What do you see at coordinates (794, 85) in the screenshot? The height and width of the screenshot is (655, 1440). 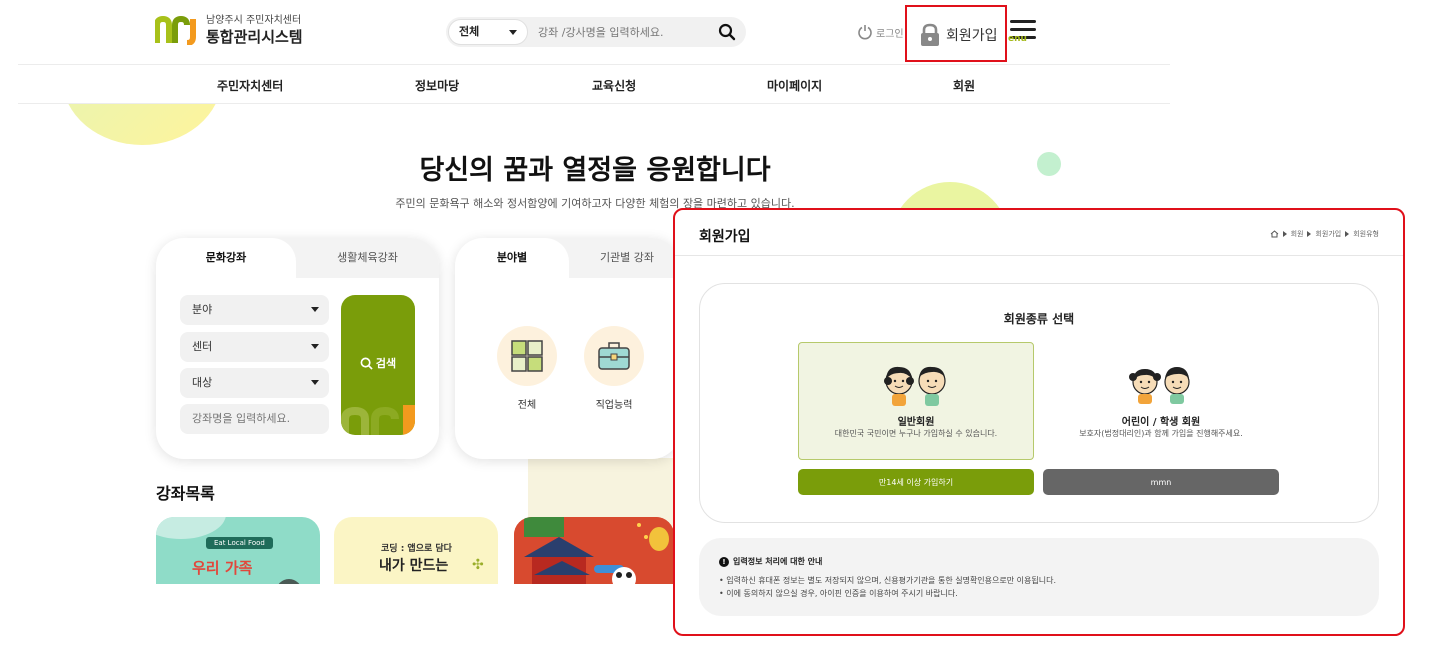 I see `nav-item-mypage: 마이페이지` at bounding box center [794, 85].